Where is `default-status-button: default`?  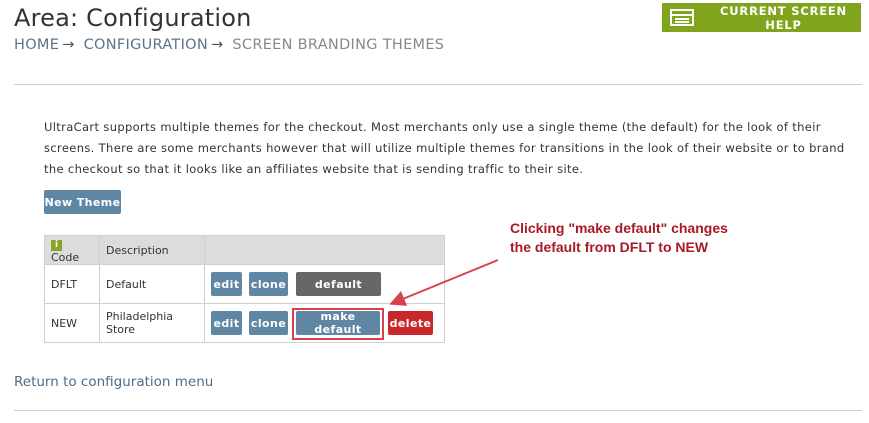 default-status-button: default is located at coordinates (338, 284).